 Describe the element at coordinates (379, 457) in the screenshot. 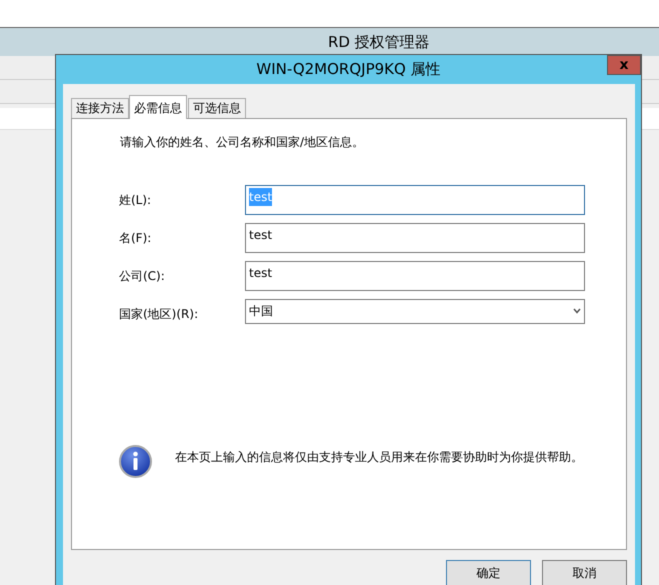

I see `info-text: 在本页上输入的信息将仅由支持专业人员用来在你需要协助时为你提供帮助。` at that location.